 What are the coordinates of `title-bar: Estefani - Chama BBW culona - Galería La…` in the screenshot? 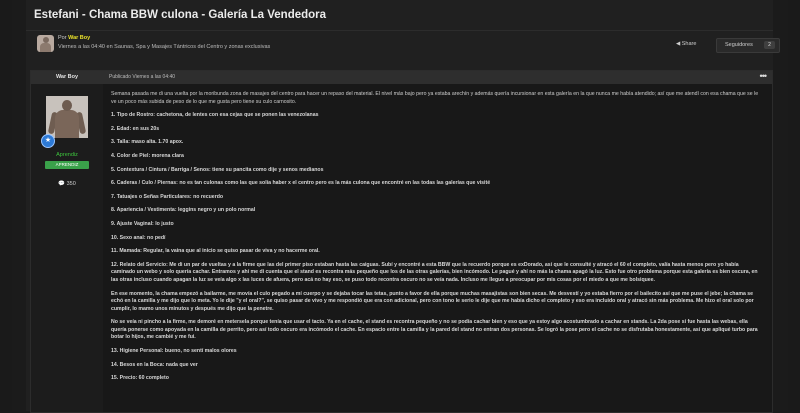 It's located at (399, 15).